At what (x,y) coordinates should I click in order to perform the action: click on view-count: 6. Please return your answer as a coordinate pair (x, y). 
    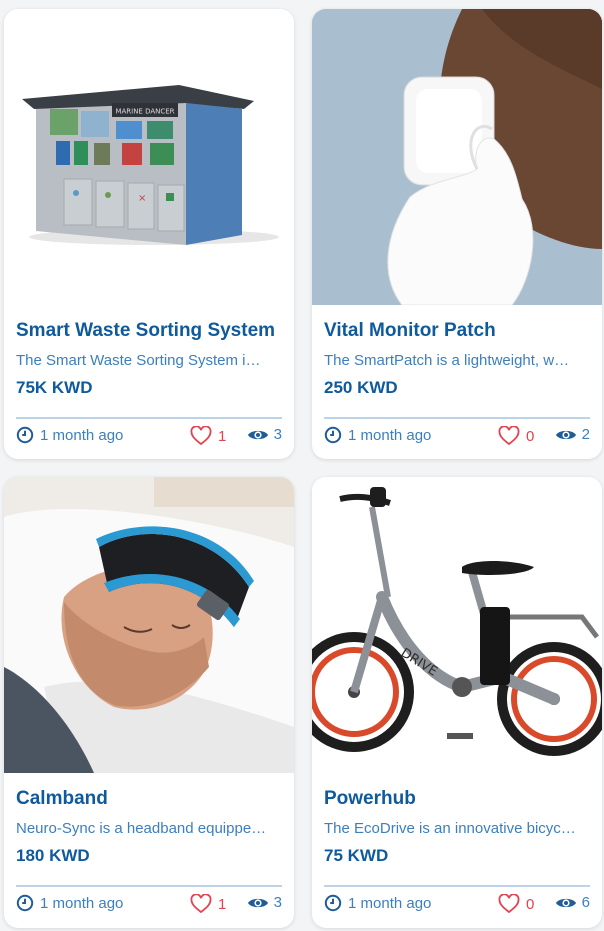
    Looking at the image, I should click on (585, 902).